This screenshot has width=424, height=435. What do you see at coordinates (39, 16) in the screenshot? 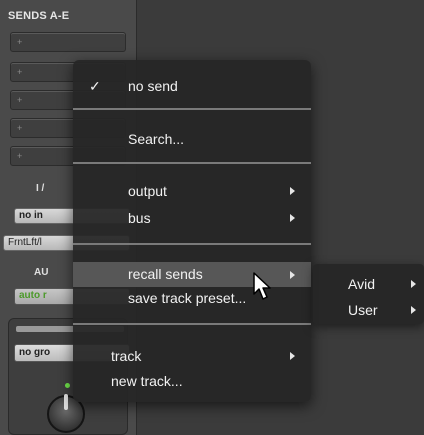
I see `sends-title: SENDS A-E` at bounding box center [39, 16].